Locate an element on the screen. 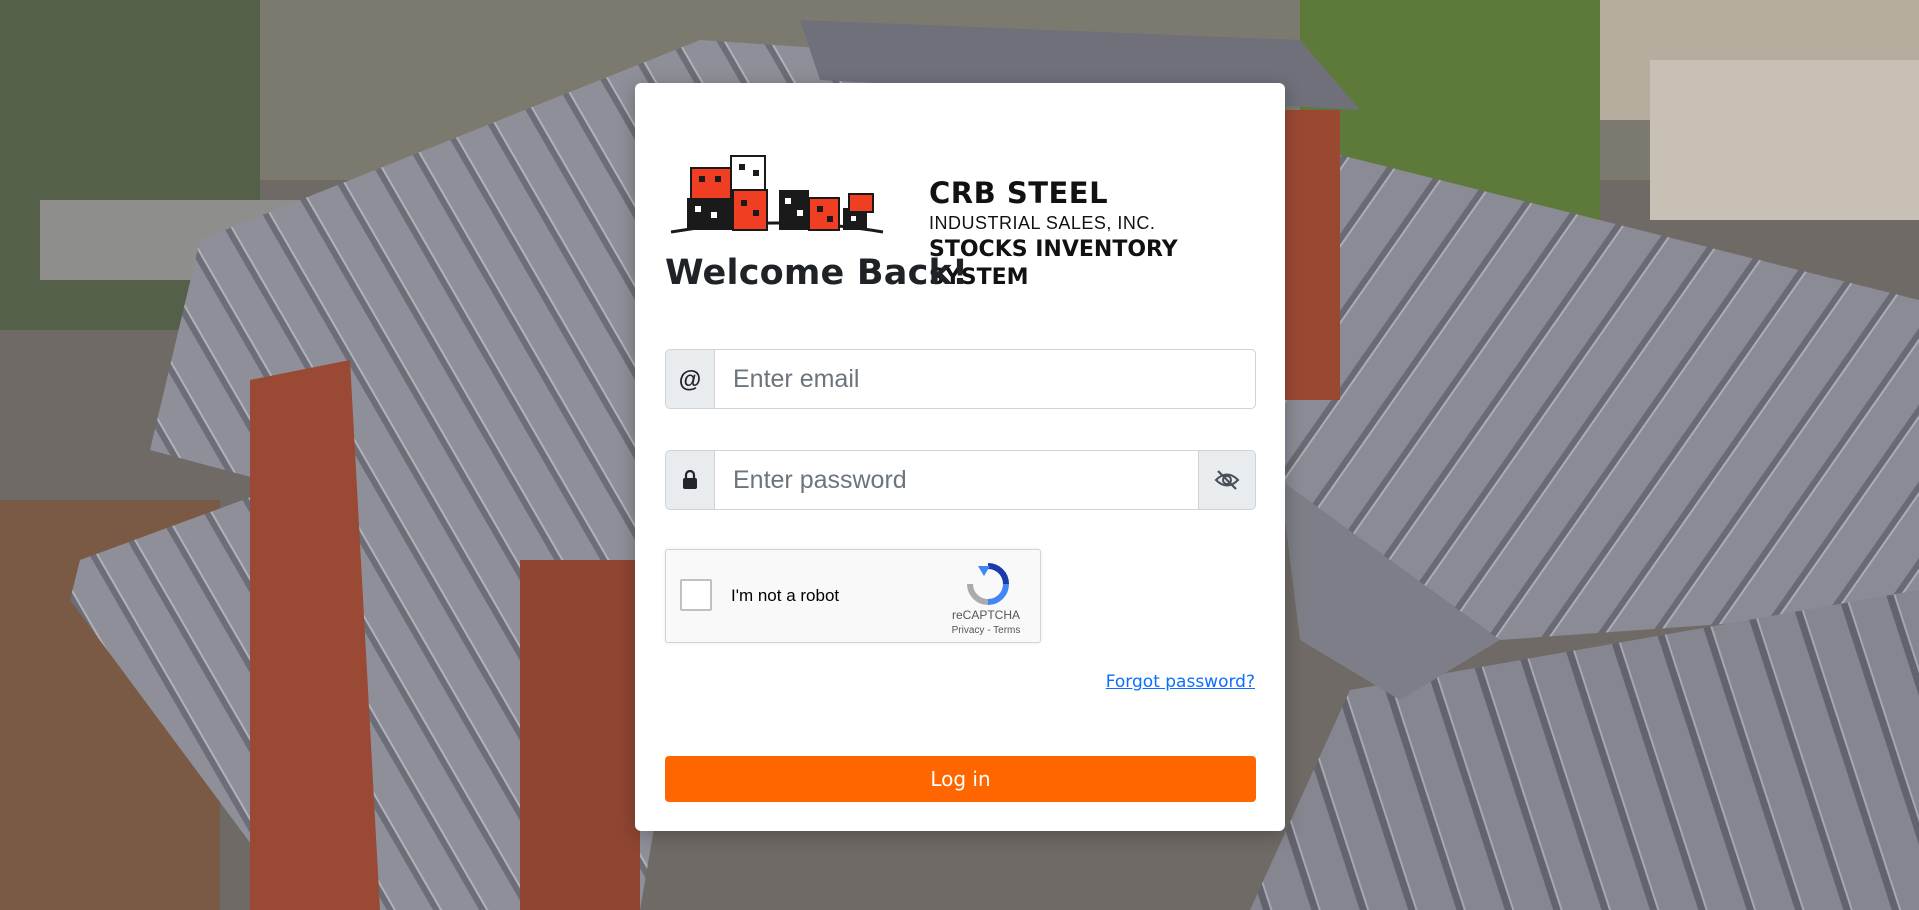  recaptcha-brand: reCAPTCHA is located at coordinates (985, 615).